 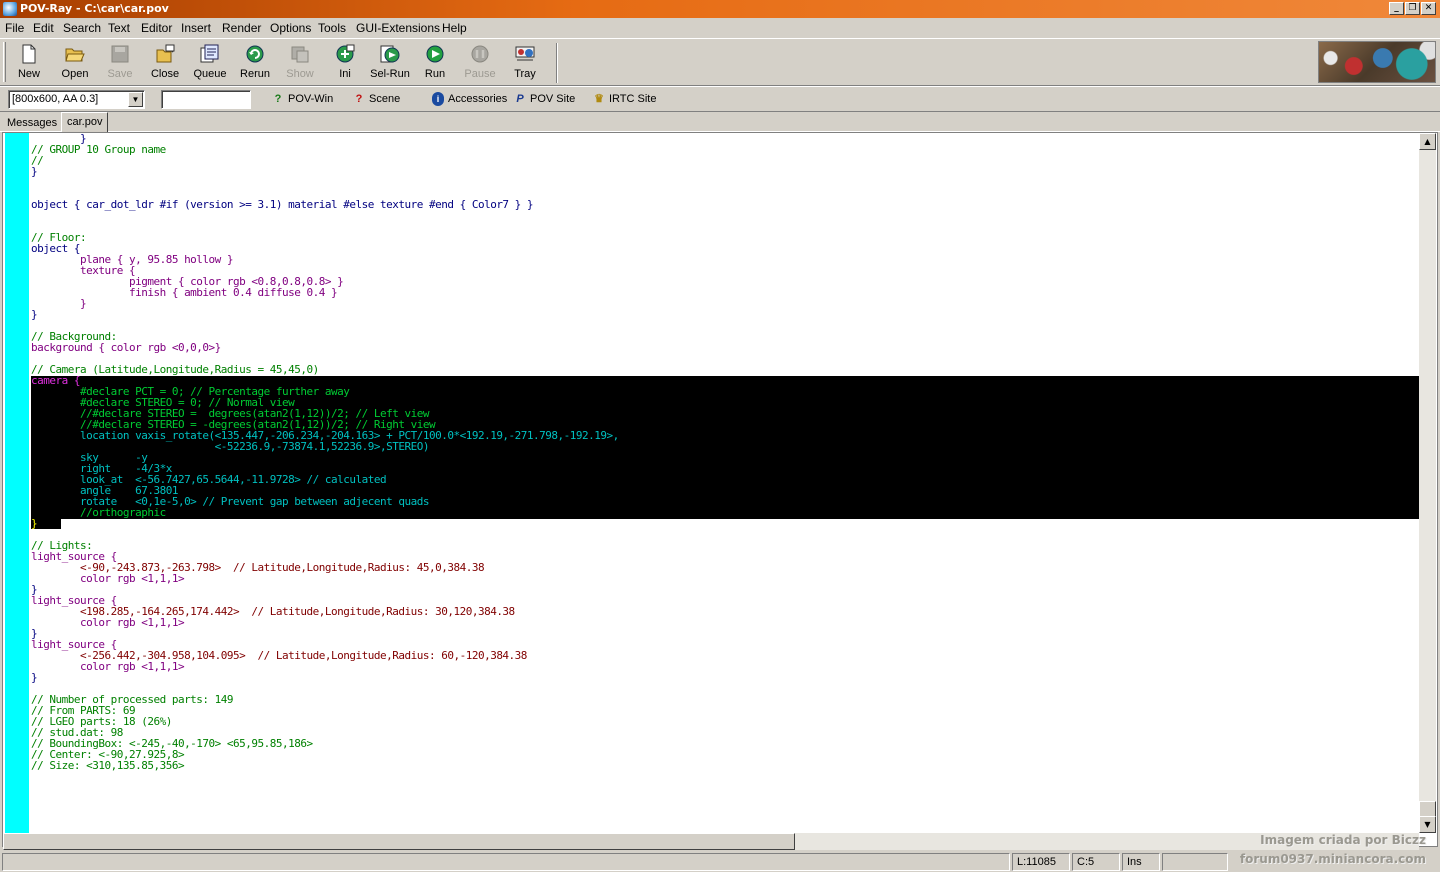 I want to click on irtc-site-button: ♛ IRTC Site, so click(x=624, y=99).